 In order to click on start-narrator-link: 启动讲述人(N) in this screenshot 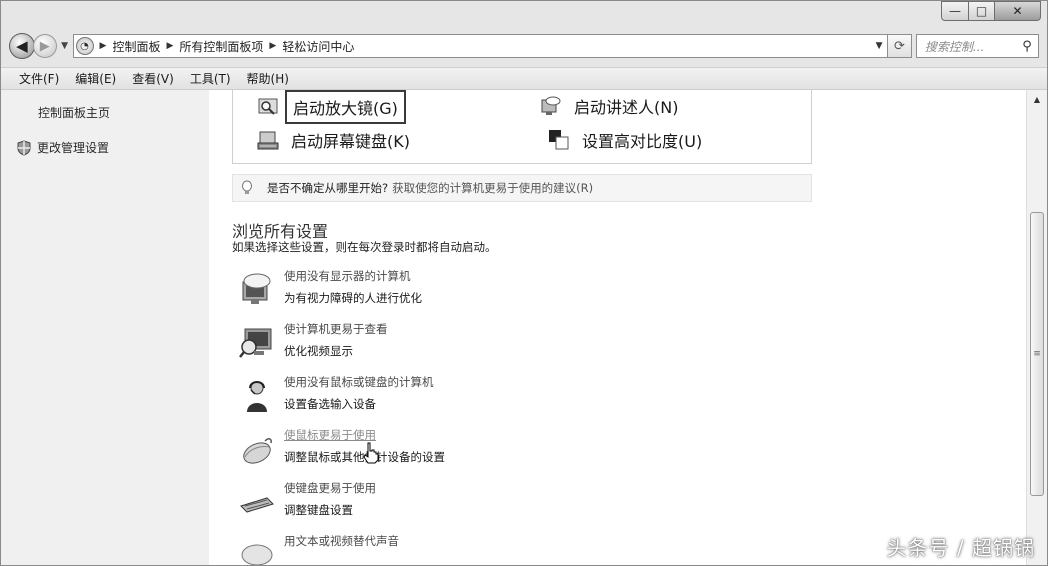, I will do `click(612, 106)`.